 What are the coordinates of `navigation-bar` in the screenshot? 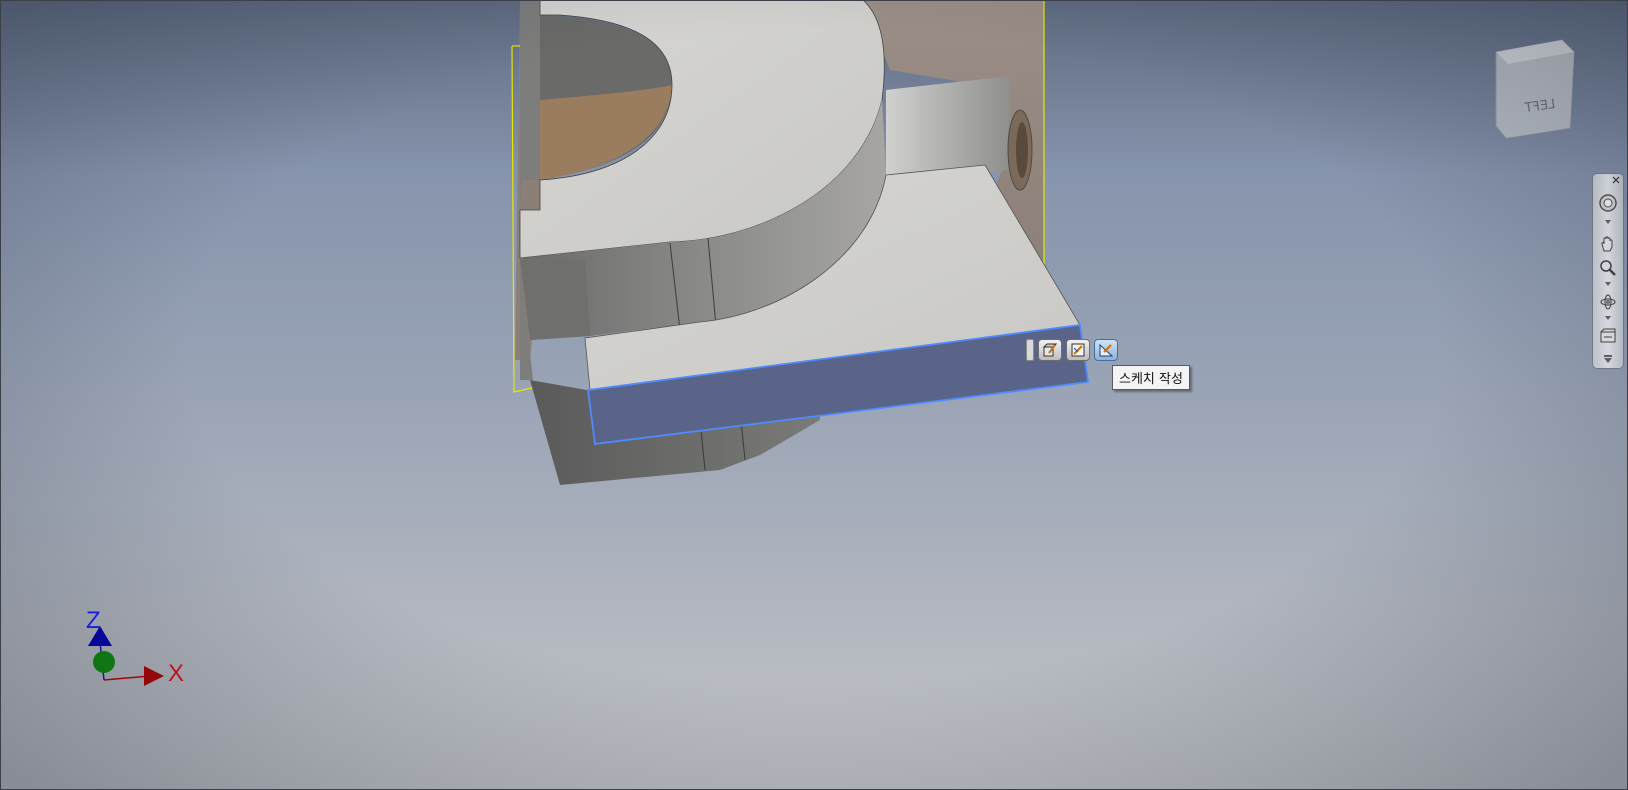 It's located at (1608, 271).